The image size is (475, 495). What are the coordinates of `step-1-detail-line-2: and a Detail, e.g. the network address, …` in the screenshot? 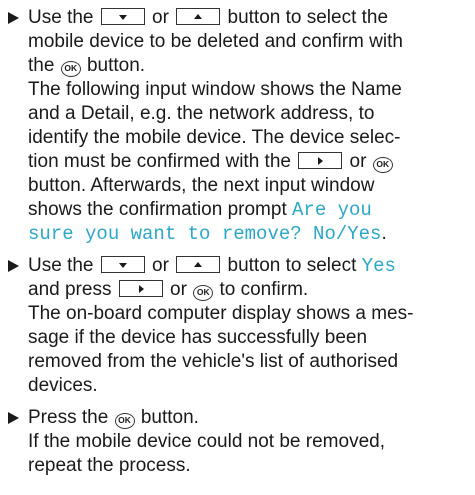 It's located at (201, 113).